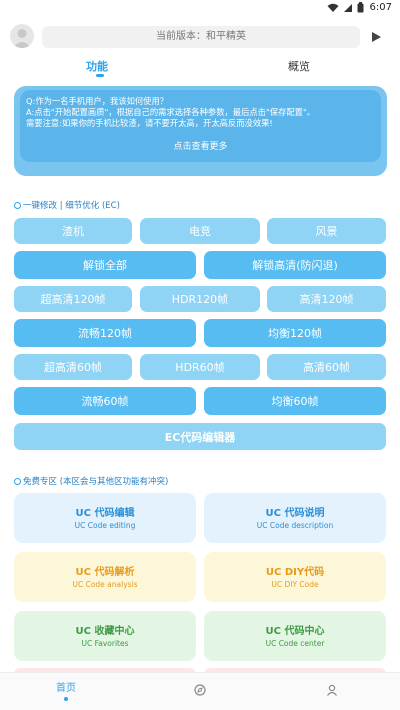  I want to click on signal-icon, so click(347, 7).